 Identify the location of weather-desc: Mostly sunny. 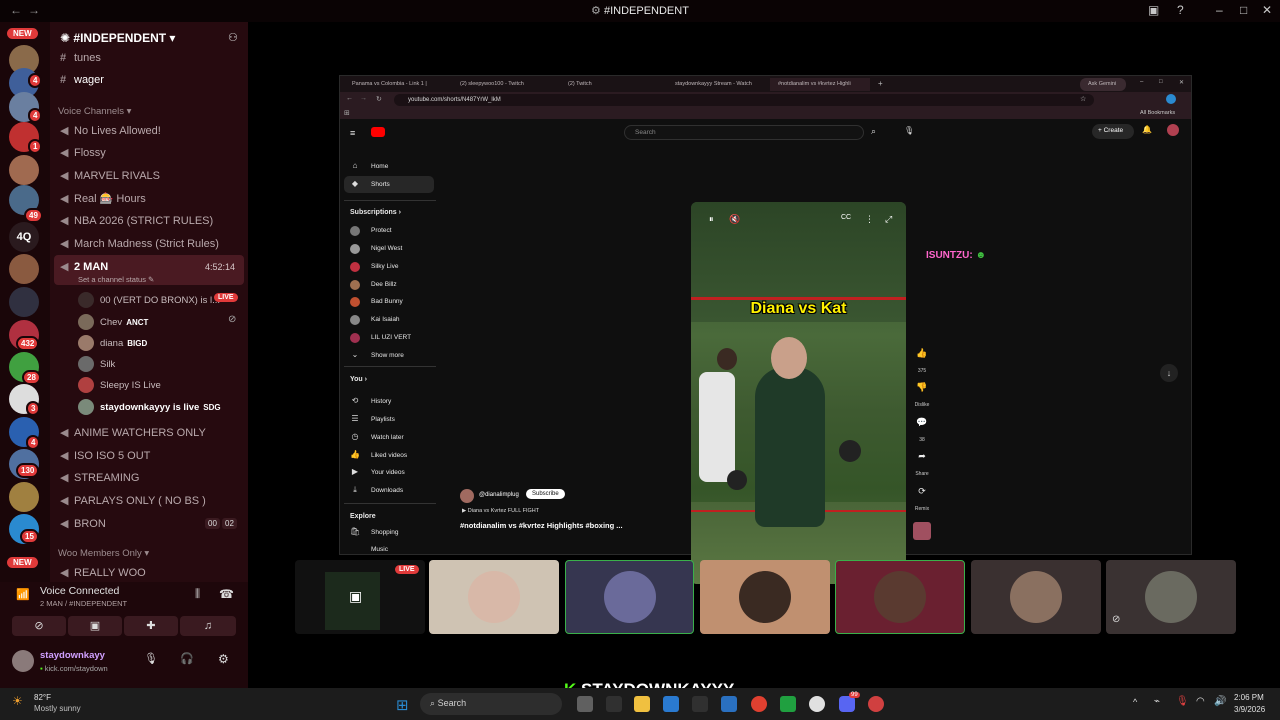
(57, 708).